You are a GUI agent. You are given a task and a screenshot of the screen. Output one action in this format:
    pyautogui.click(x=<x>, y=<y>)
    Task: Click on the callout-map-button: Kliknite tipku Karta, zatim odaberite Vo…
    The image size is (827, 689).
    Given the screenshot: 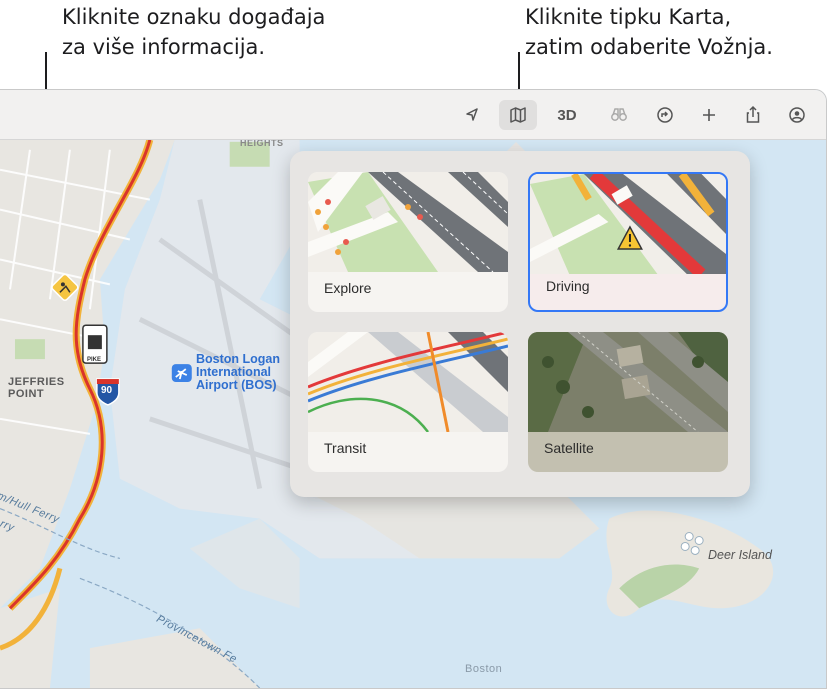 What is the action you would take?
    pyautogui.click(x=649, y=32)
    